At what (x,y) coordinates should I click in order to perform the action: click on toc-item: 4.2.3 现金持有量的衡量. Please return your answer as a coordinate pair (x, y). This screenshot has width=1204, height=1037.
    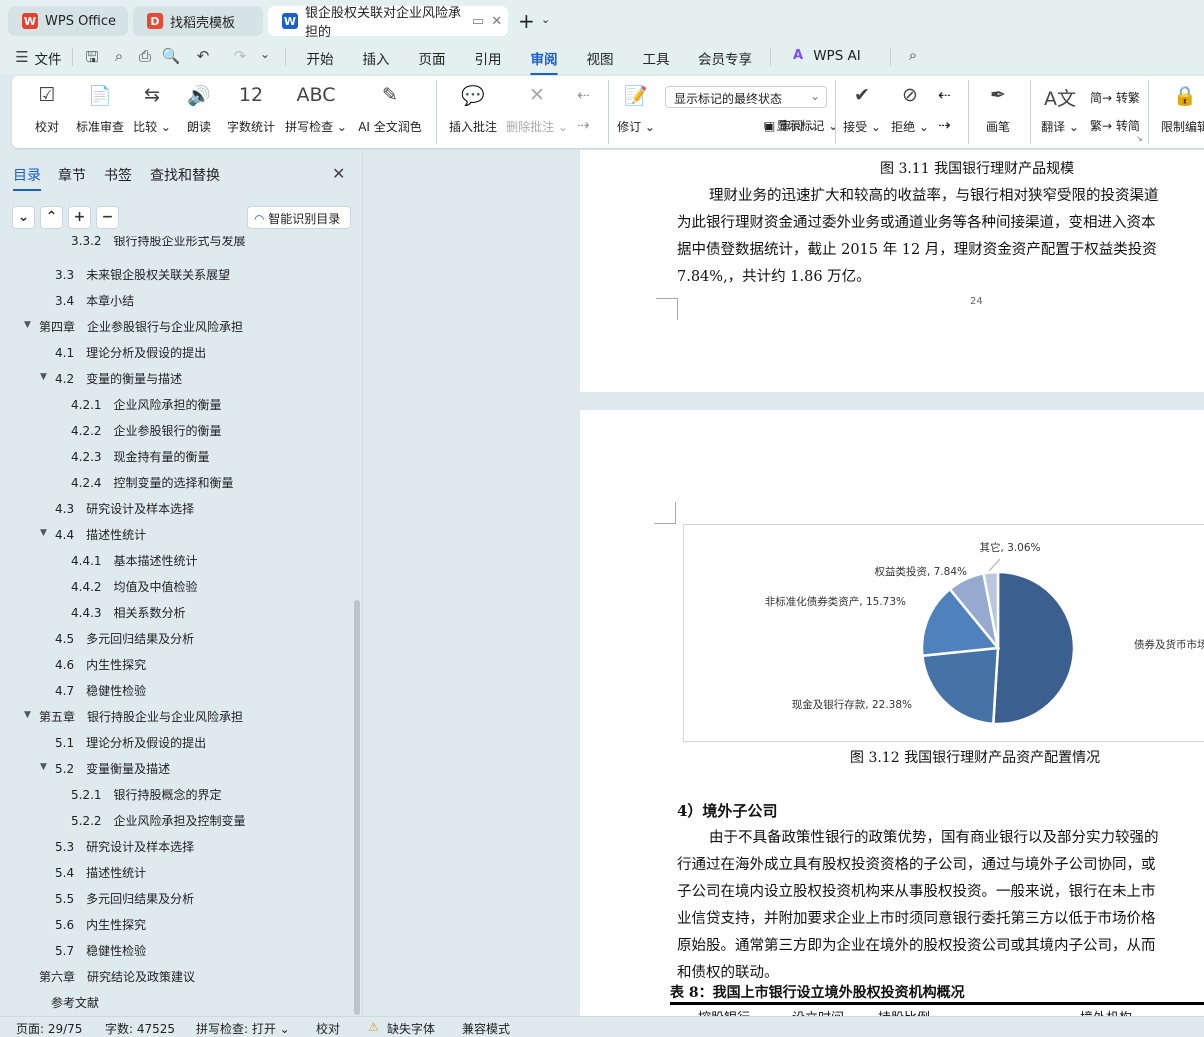
    Looking at the image, I should click on (140, 456).